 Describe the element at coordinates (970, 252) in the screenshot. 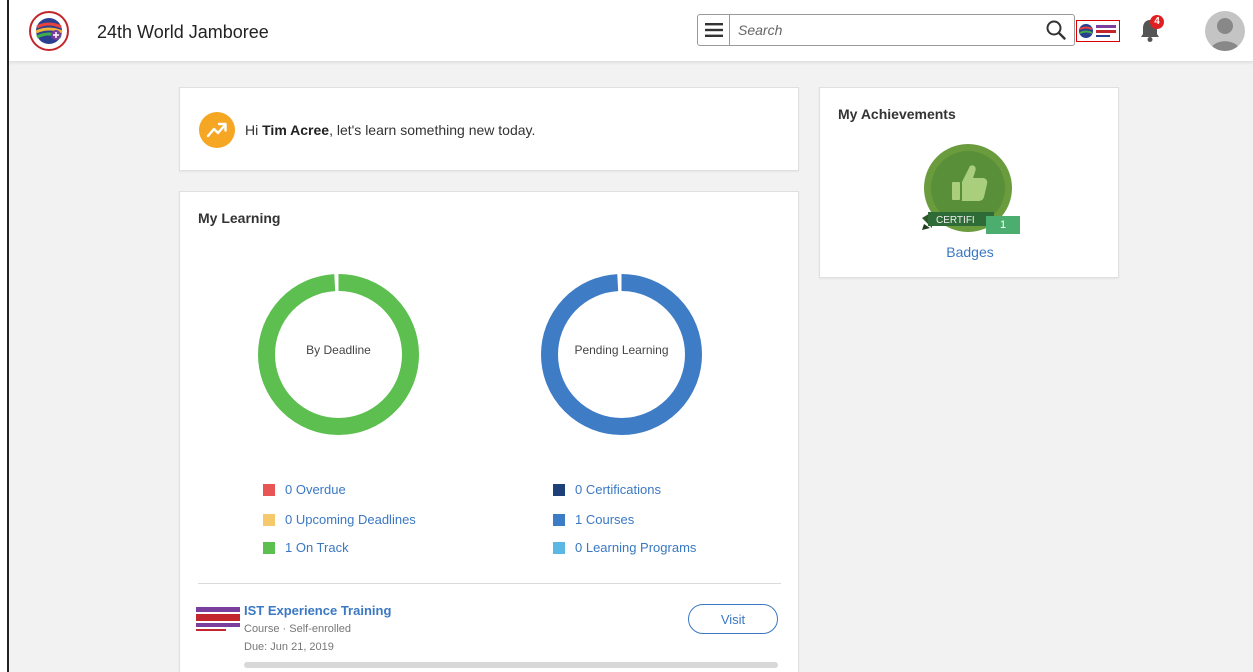

I see `badges-link: Badges` at that location.